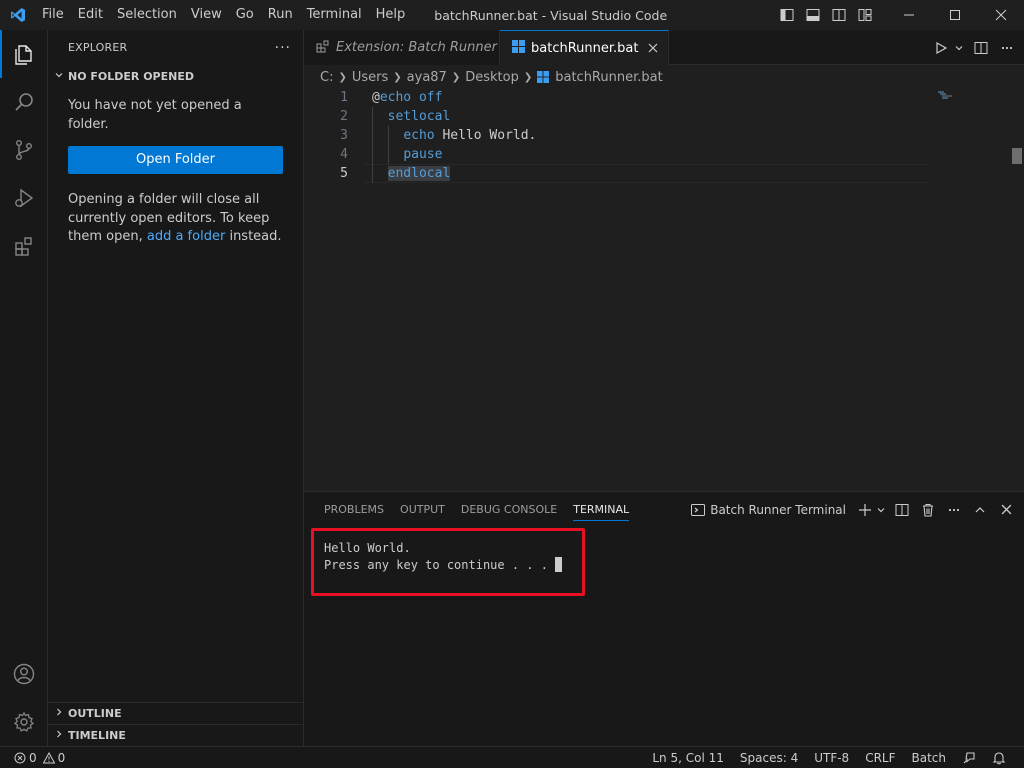 The height and width of the screenshot is (768, 1024). Describe the element at coordinates (653, 49) in the screenshot. I see `close-tab-icon` at that location.